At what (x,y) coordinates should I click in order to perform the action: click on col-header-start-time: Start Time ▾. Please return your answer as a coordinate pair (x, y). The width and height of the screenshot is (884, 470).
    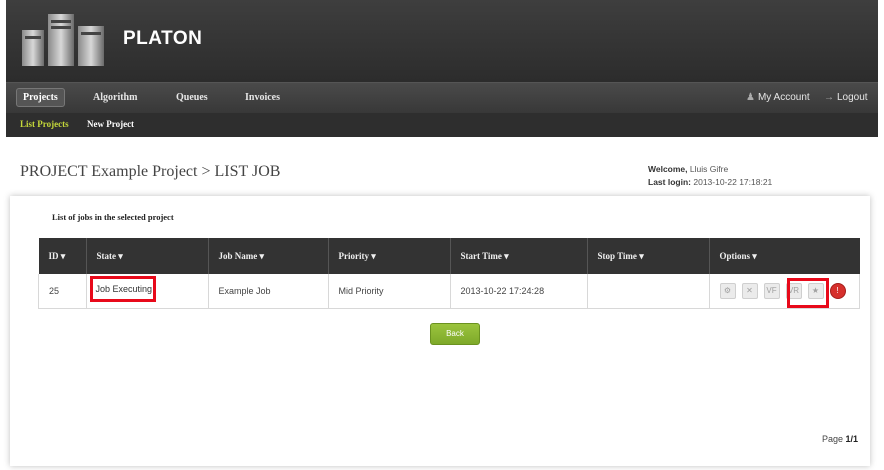
    Looking at the image, I should click on (518, 256).